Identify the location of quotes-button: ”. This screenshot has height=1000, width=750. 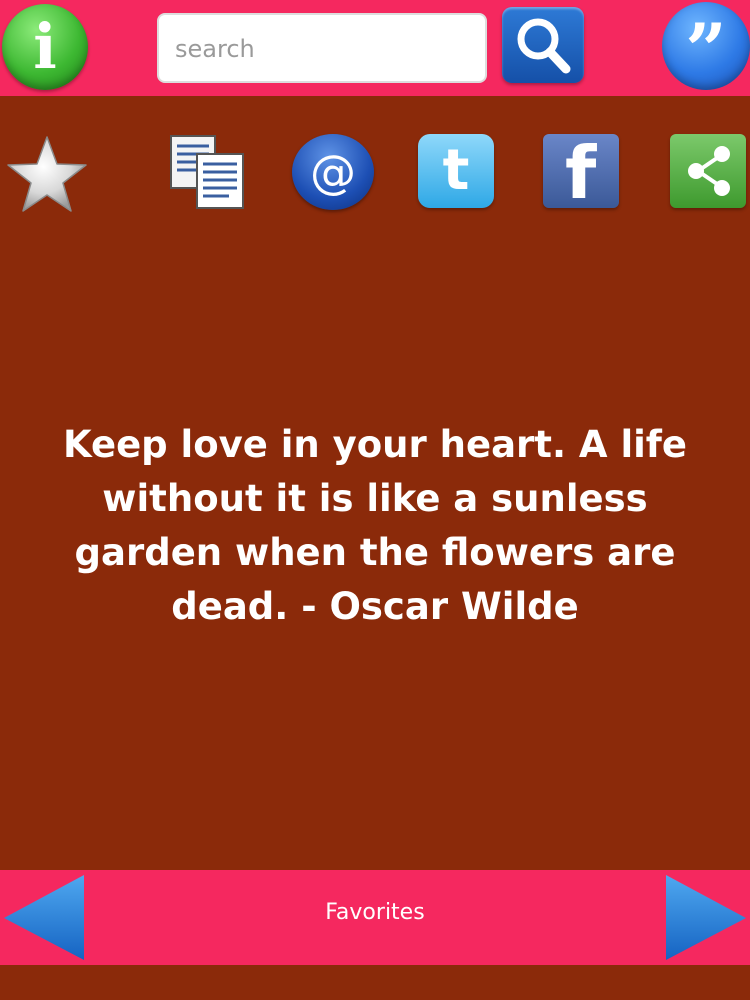
(706, 47).